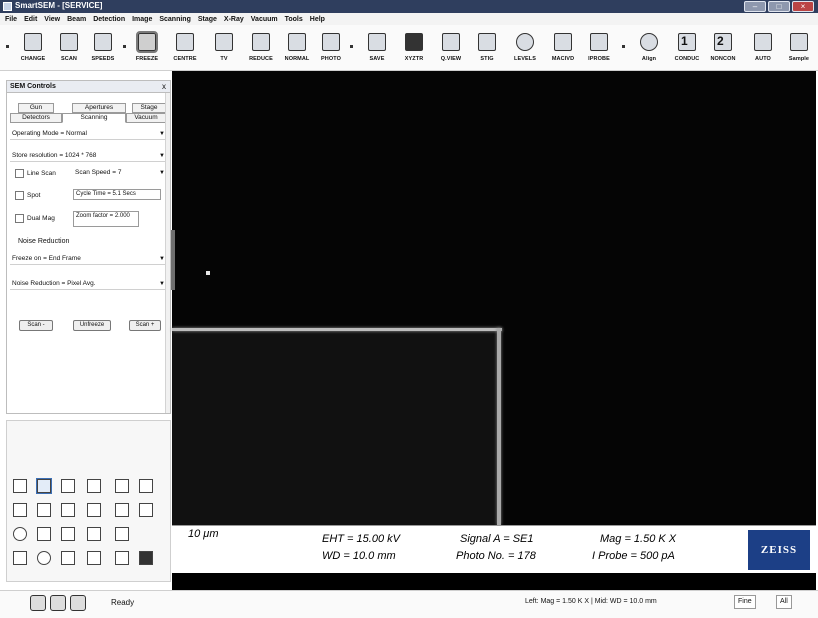 The image size is (818, 618). Describe the element at coordinates (109, 19) in the screenshot. I see `menu-detection: Detection` at that location.